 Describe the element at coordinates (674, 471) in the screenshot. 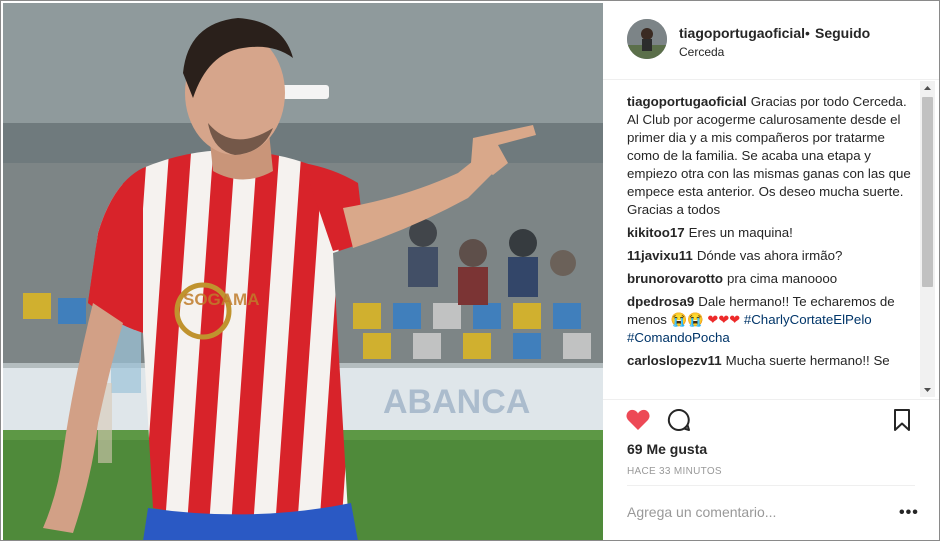

I see `post-timestamp: HACE 33 MINUTOS` at that location.